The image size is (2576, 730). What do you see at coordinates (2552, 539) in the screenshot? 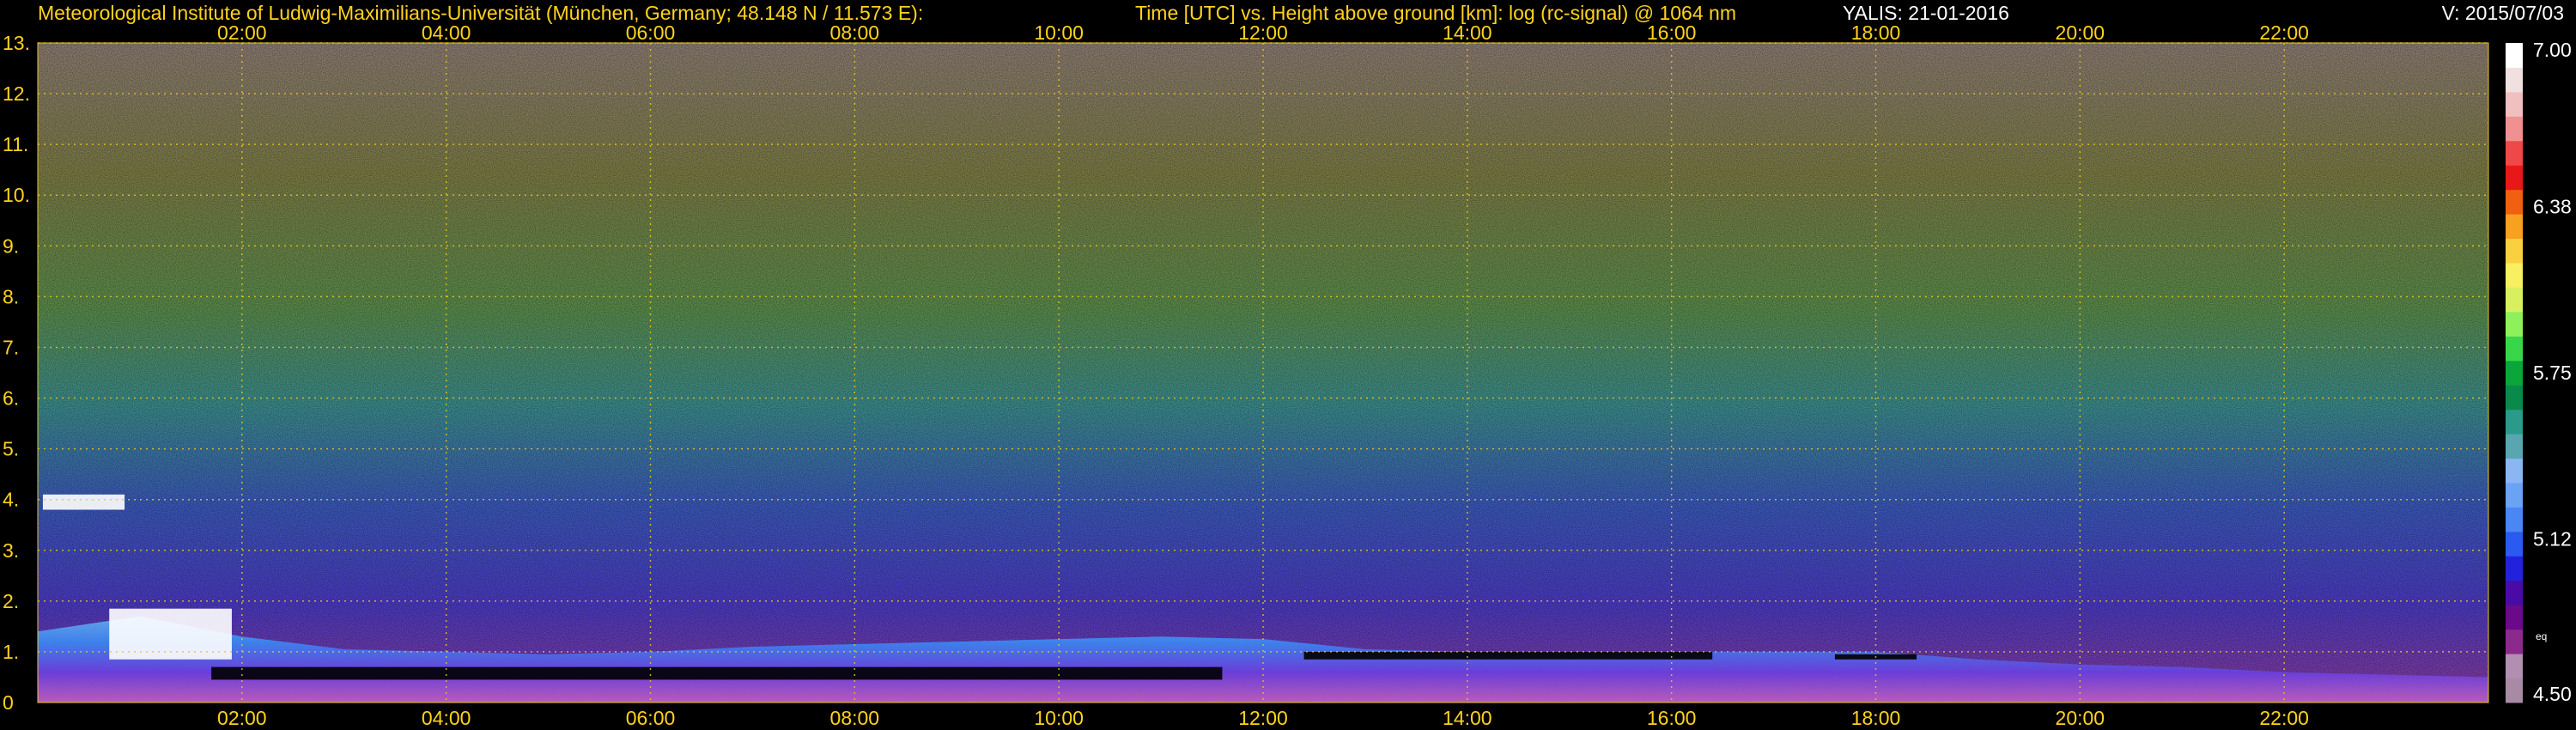
I see `colorbar-tick-label: 5.12` at bounding box center [2552, 539].